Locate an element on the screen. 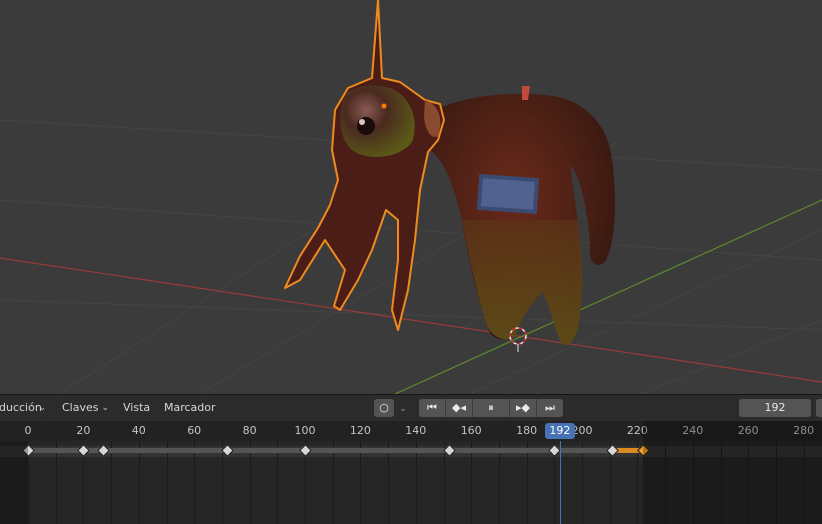 The width and height of the screenshot is (822, 524). auto-keying-button: ○ is located at coordinates (384, 408).